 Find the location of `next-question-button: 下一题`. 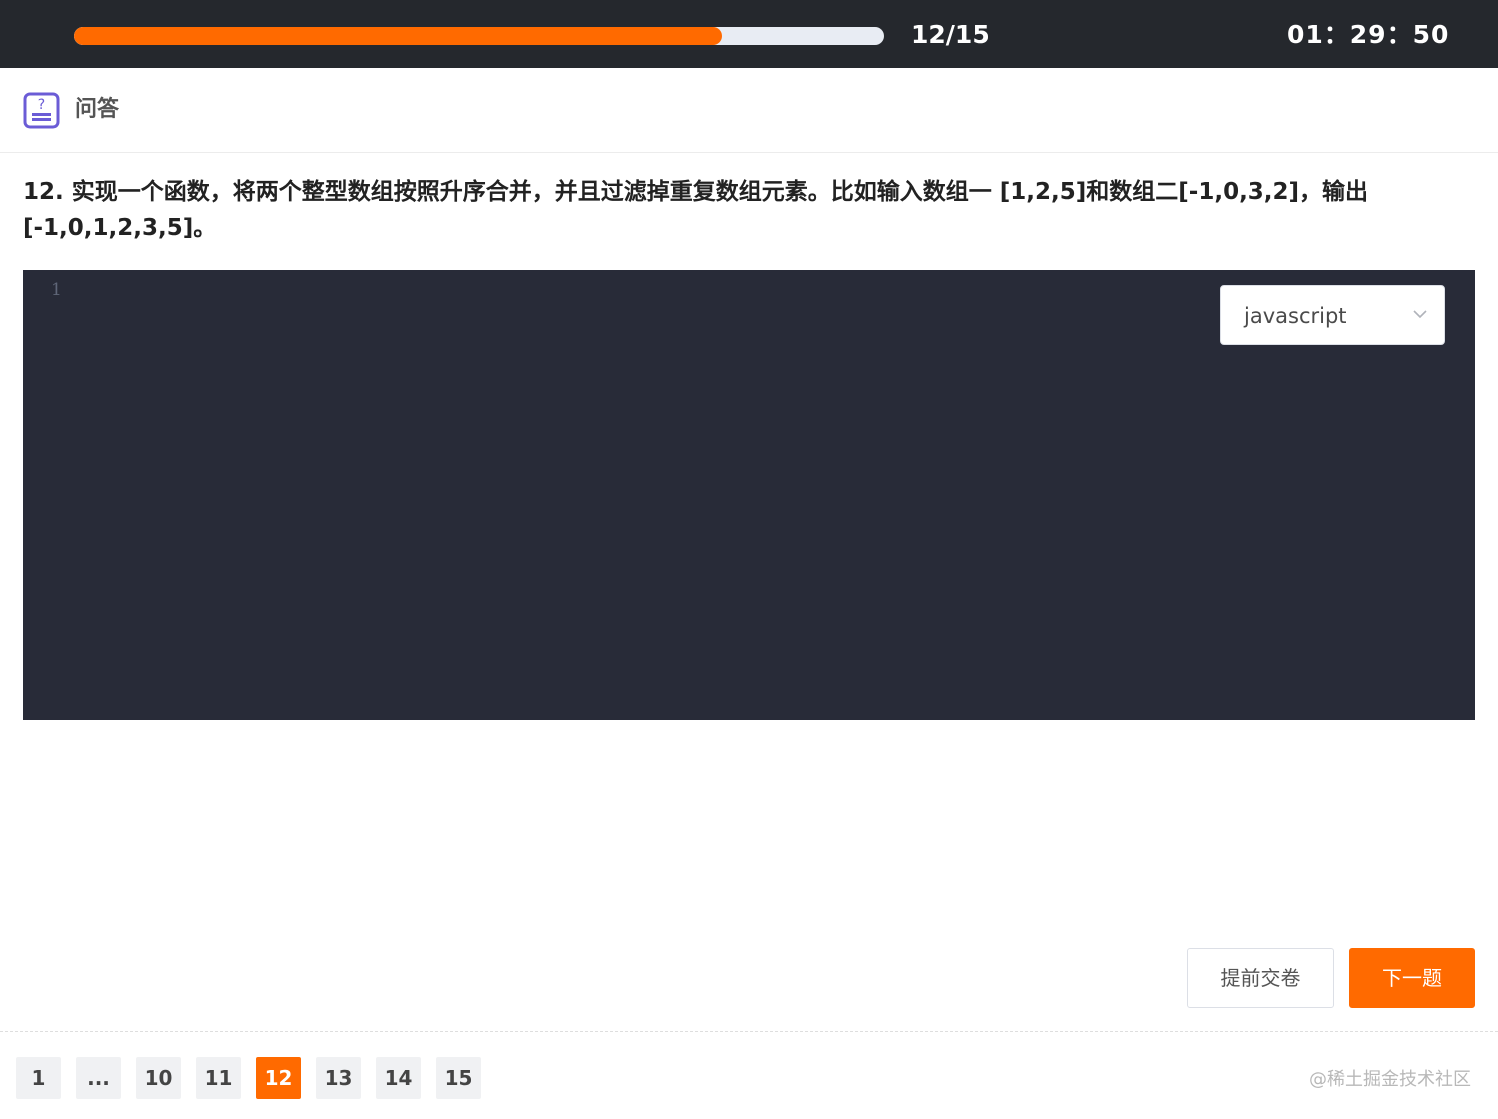

next-question-button: 下一题 is located at coordinates (1412, 978).